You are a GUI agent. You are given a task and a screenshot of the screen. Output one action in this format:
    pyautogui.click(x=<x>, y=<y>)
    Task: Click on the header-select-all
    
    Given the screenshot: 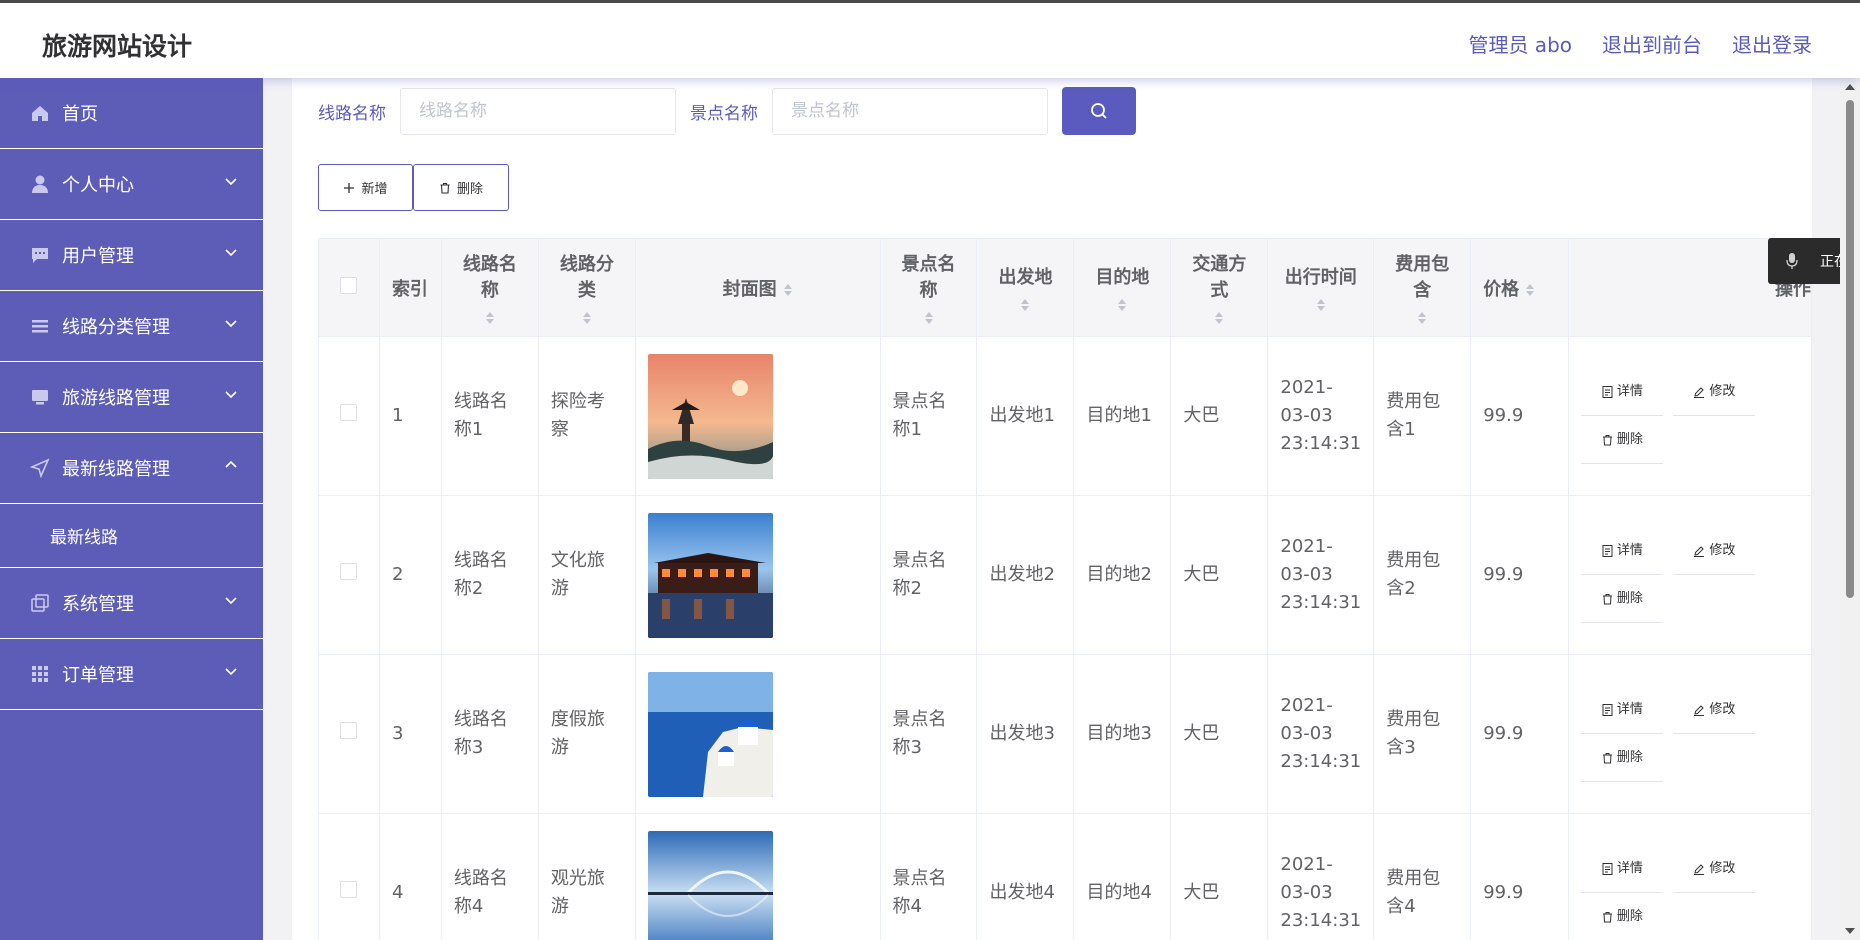 What is the action you would take?
    pyautogui.click(x=349, y=287)
    